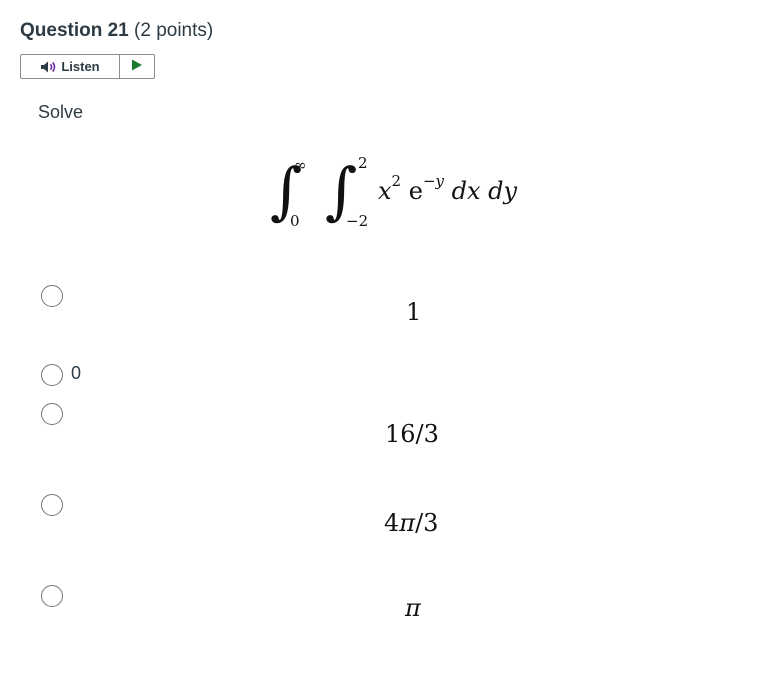  Describe the element at coordinates (76, 373) in the screenshot. I see `choice-label-2: 0` at that location.